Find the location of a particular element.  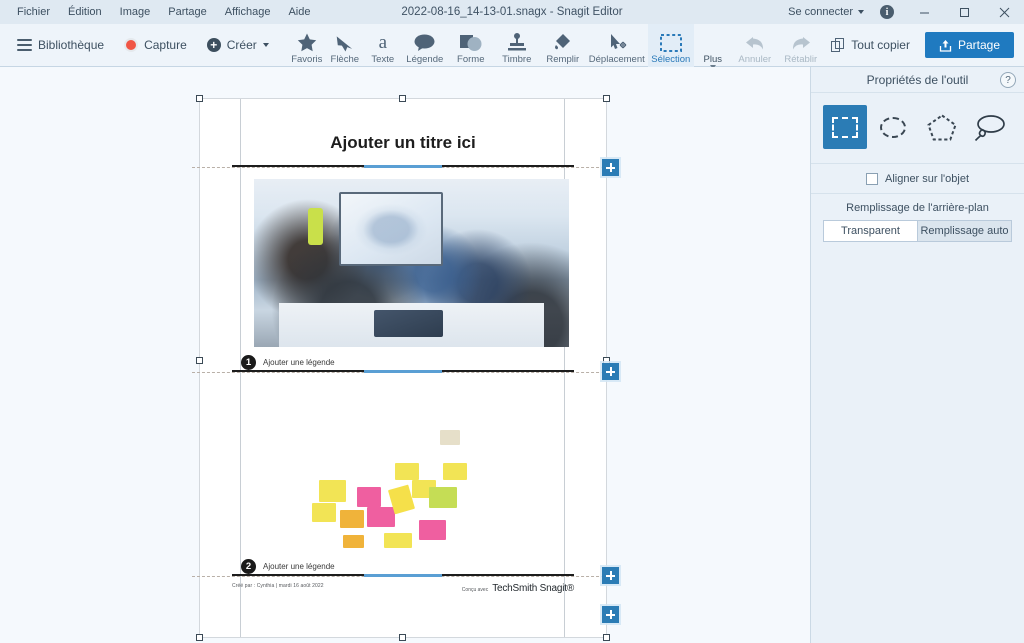

ellipse-dashed-icon is located at coordinates (893, 127).